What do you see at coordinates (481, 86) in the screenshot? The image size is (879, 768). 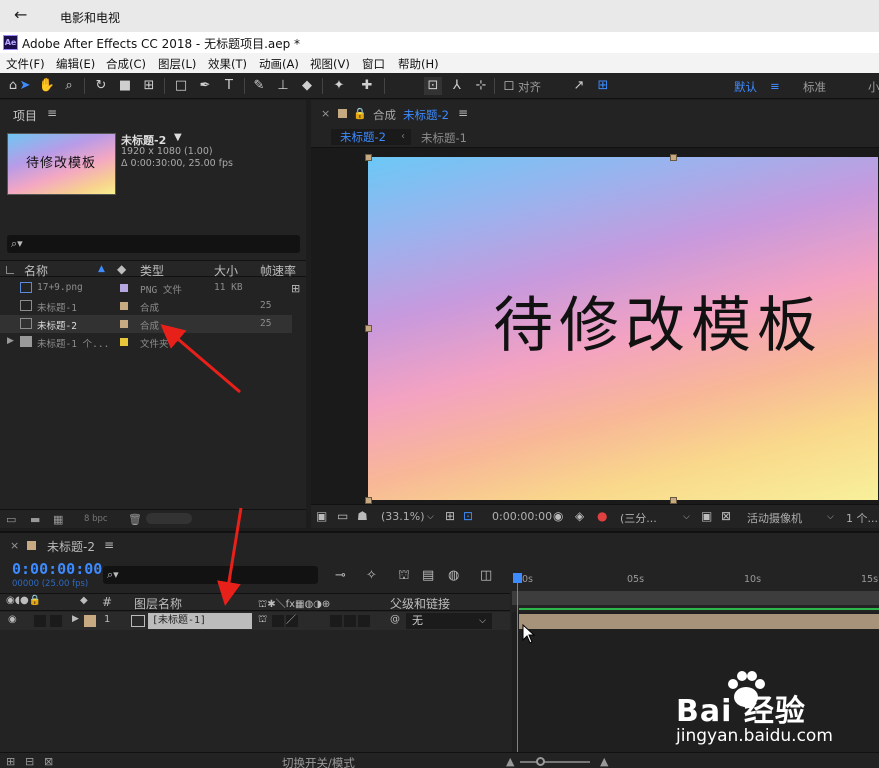 I see `view-axis-icon: ⊹` at bounding box center [481, 86].